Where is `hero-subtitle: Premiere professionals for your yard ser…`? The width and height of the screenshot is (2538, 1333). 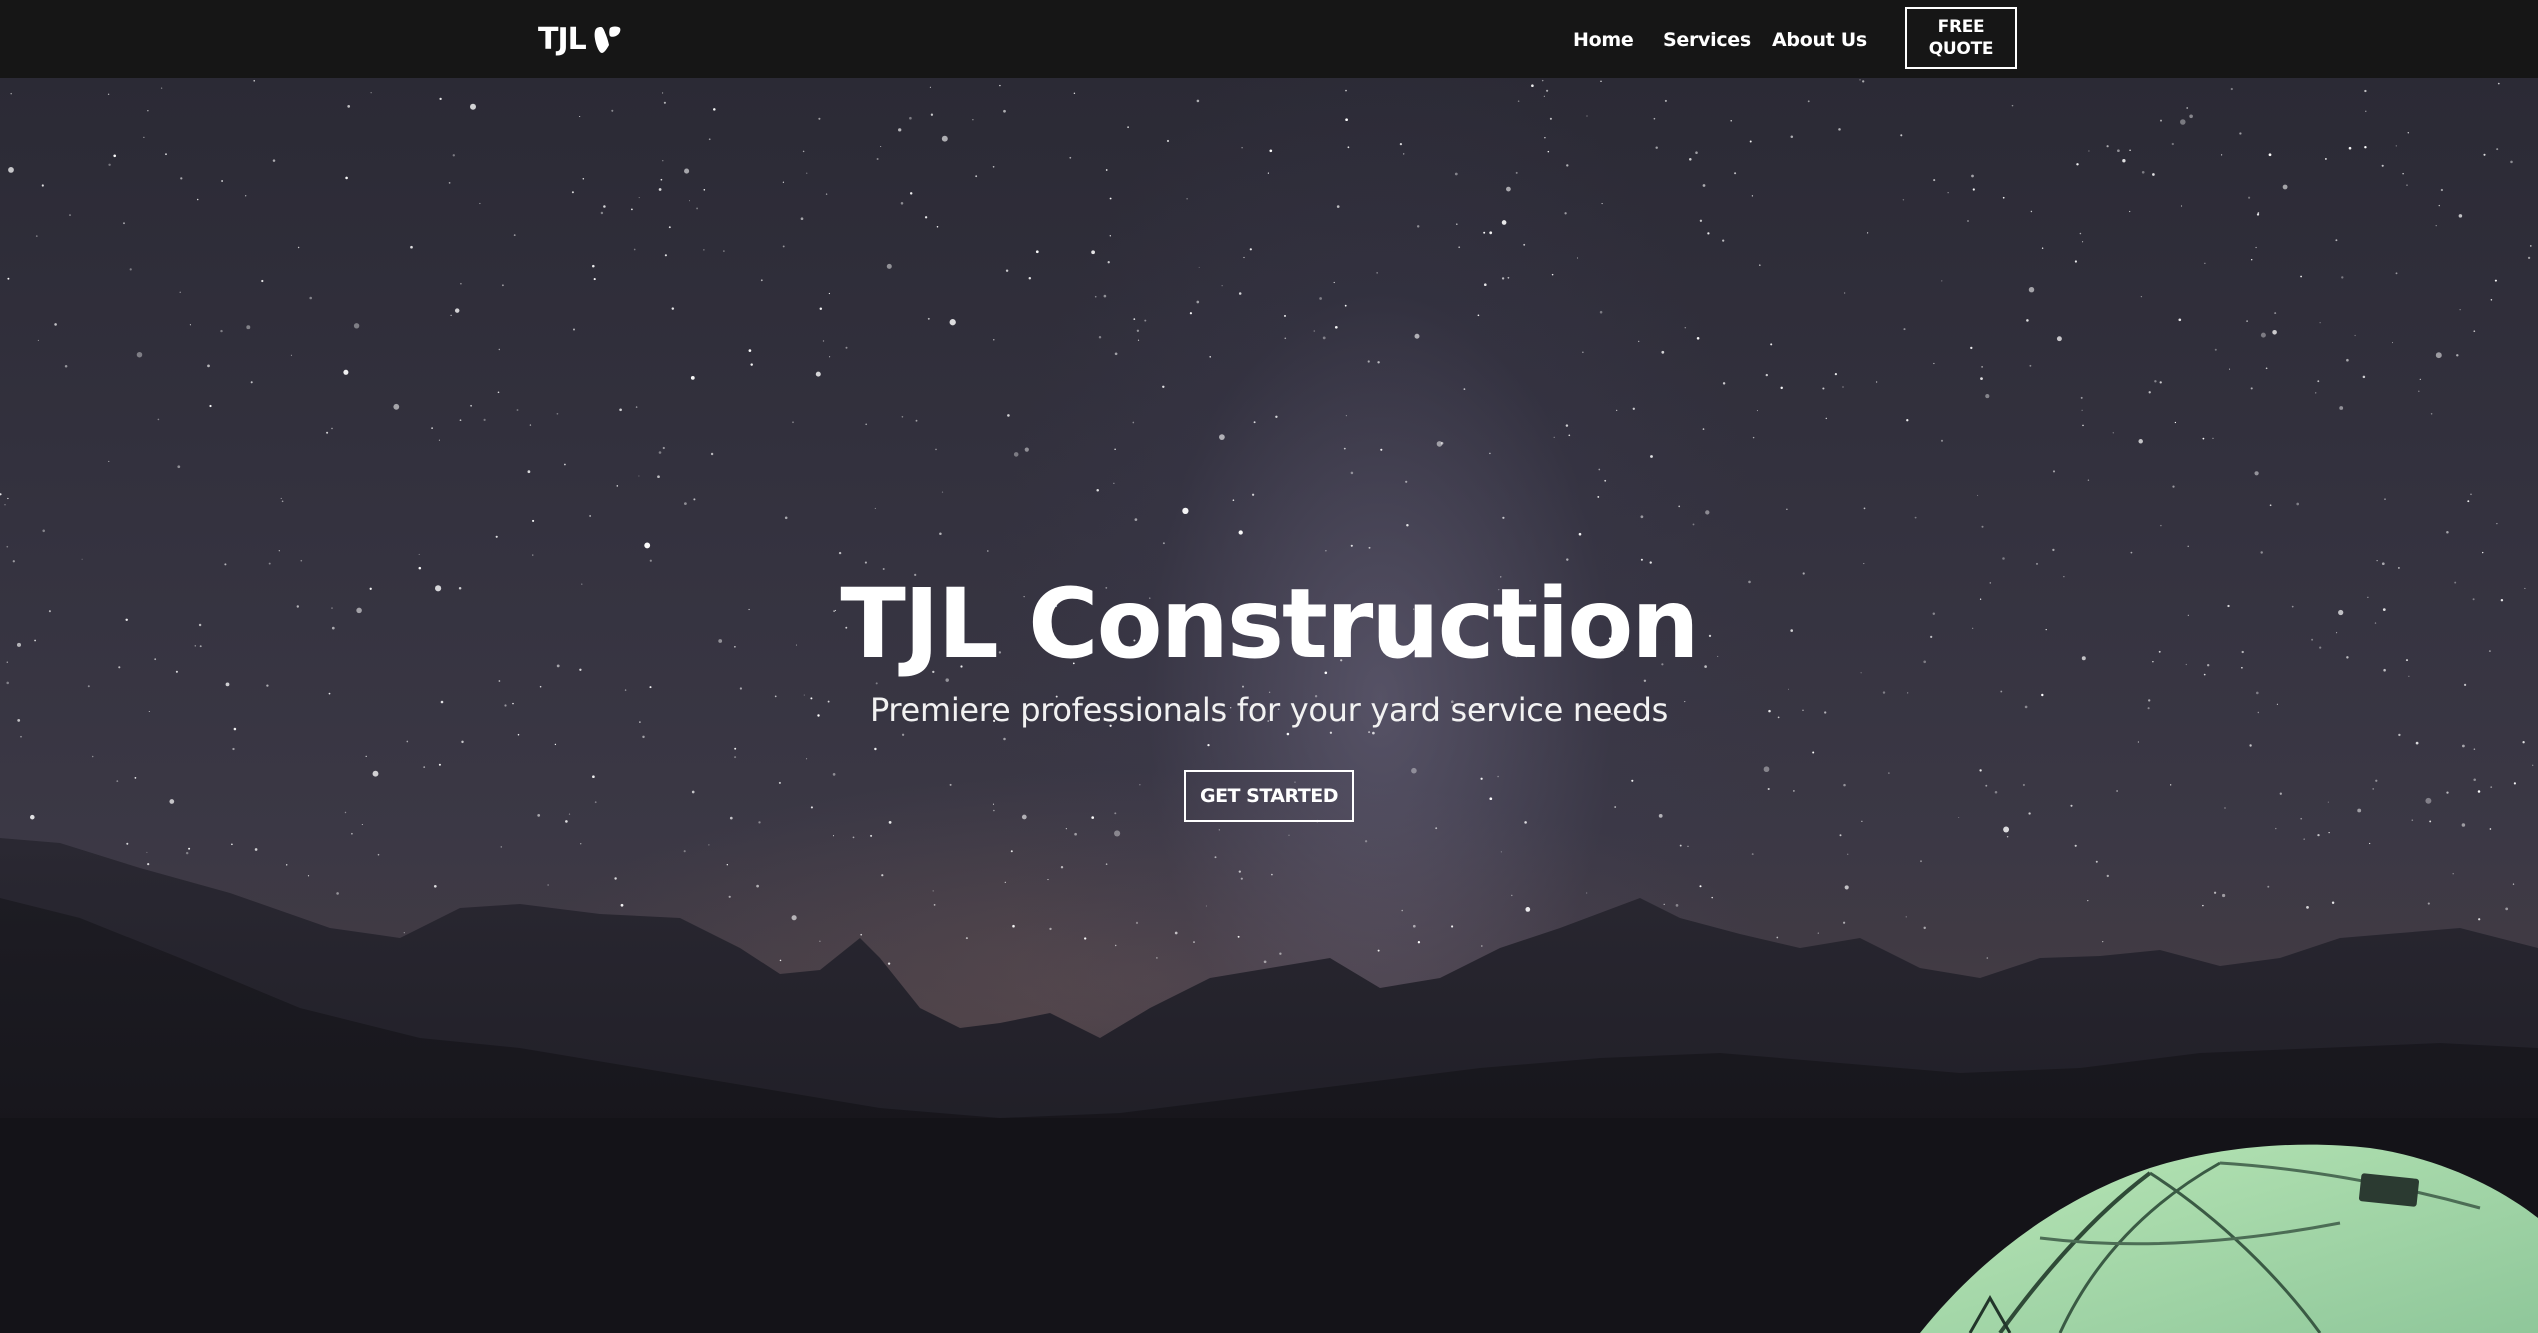
hero-subtitle: Premiere professionals for your yard ser… is located at coordinates (1269, 710).